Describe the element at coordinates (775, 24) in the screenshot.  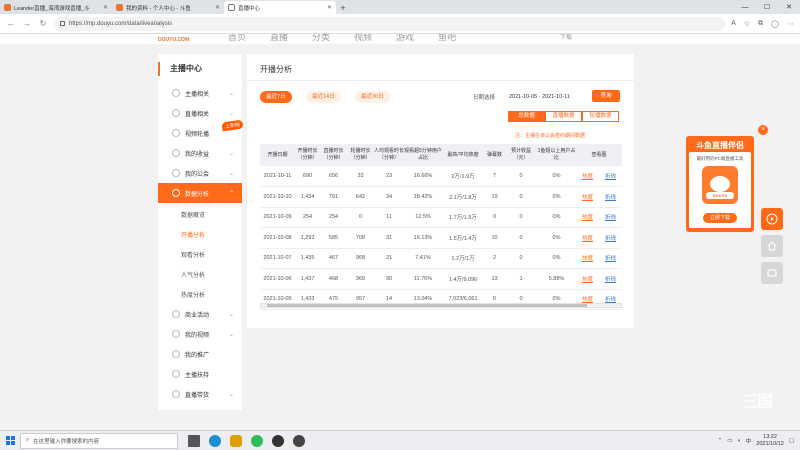
I see `profile-icon: ◯` at that location.